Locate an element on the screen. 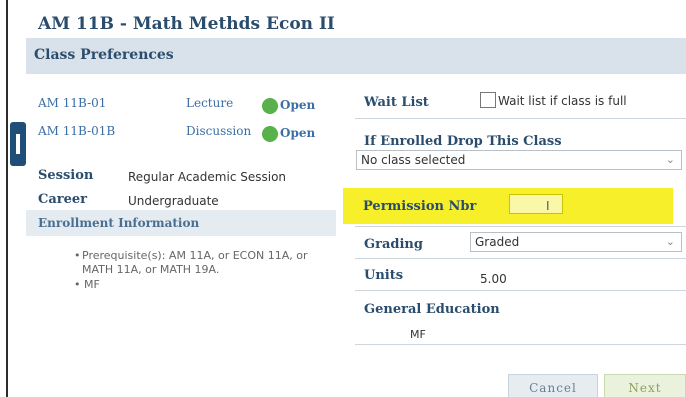 Image resolution: width=686 pixels, height=397 pixels. class-preferences-header: Class Preferences is located at coordinates (356, 56).